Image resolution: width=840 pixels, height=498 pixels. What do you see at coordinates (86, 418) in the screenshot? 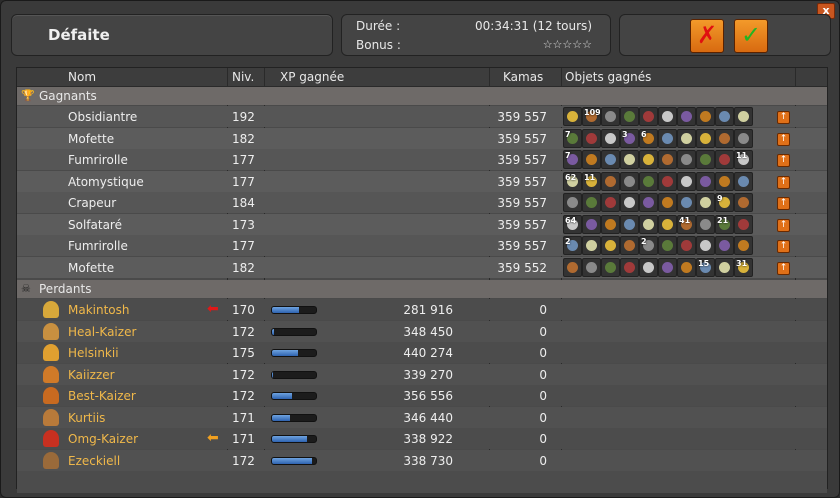
I see `player-name: Kurtiis` at bounding box center [86, 418].